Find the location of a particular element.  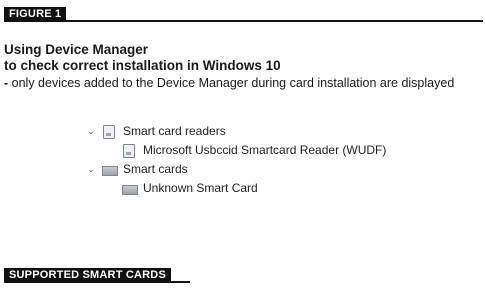

tree-node-label: Smart card readers is located at coordinates (174, 131).